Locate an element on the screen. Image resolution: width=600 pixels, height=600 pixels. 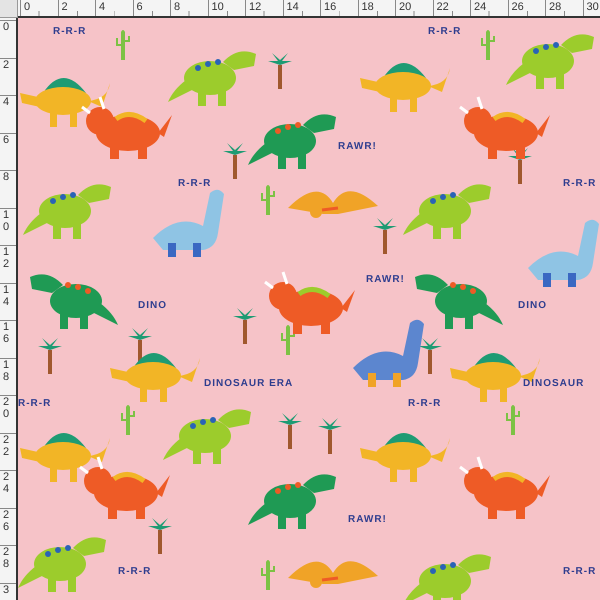
ruler-number: 3 is located at coordinates (6, 591).